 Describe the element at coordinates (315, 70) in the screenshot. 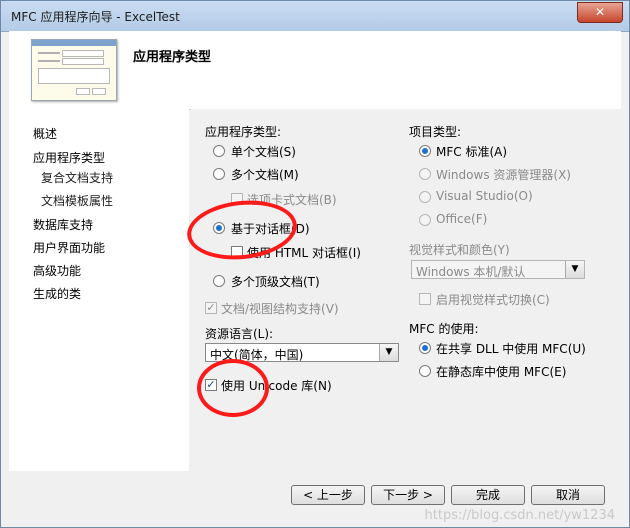

I see `wizard-header: 应用程序类型` at that location.